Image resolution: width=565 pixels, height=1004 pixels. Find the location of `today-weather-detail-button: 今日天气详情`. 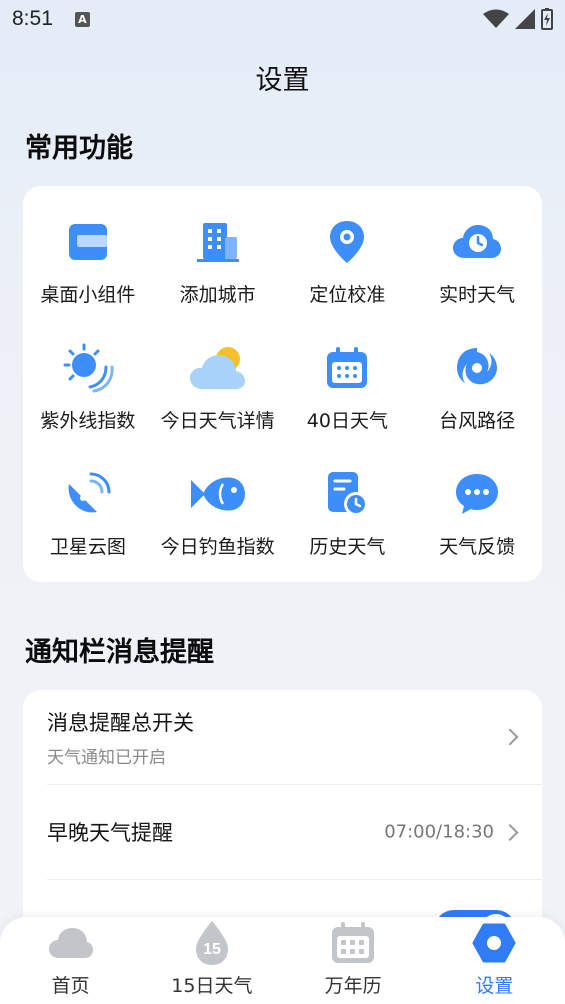

today-weather-detail-button: 今日天气详情 is located at coordinates (218, 405).